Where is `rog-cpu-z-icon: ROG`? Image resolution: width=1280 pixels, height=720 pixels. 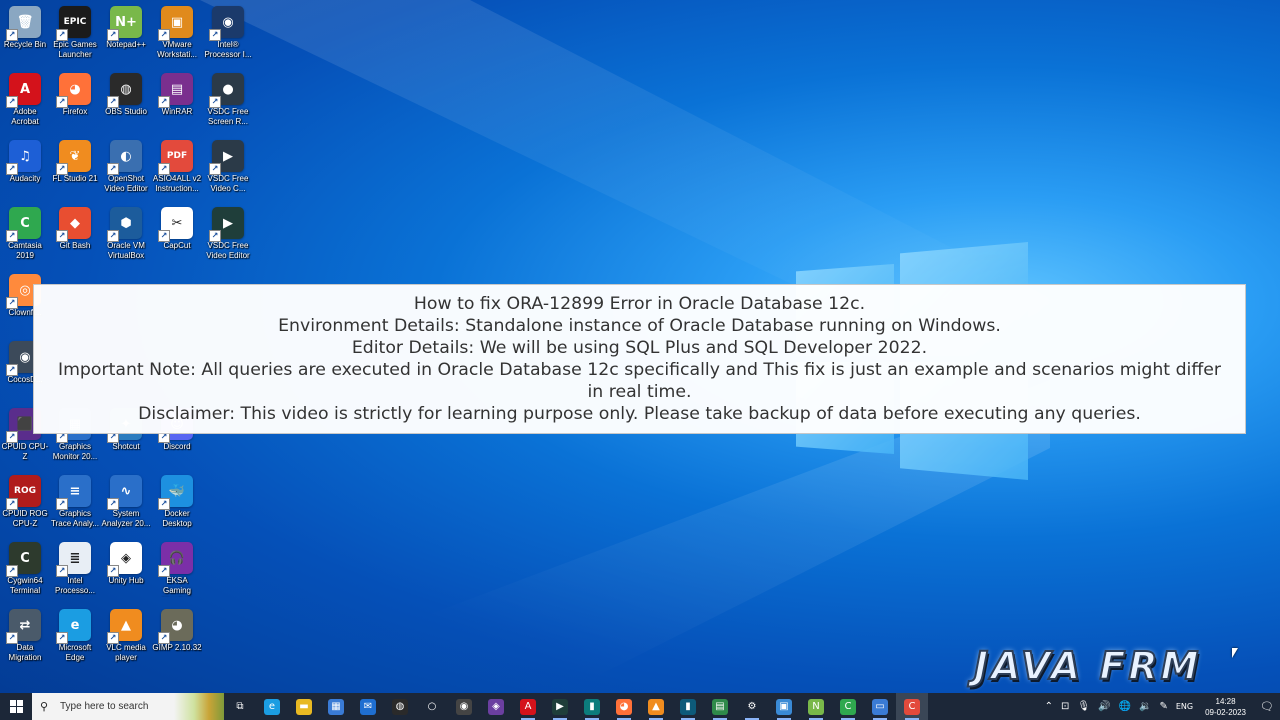 rog-cpu-z-icon: ROG is located at coordinates (23, 492).